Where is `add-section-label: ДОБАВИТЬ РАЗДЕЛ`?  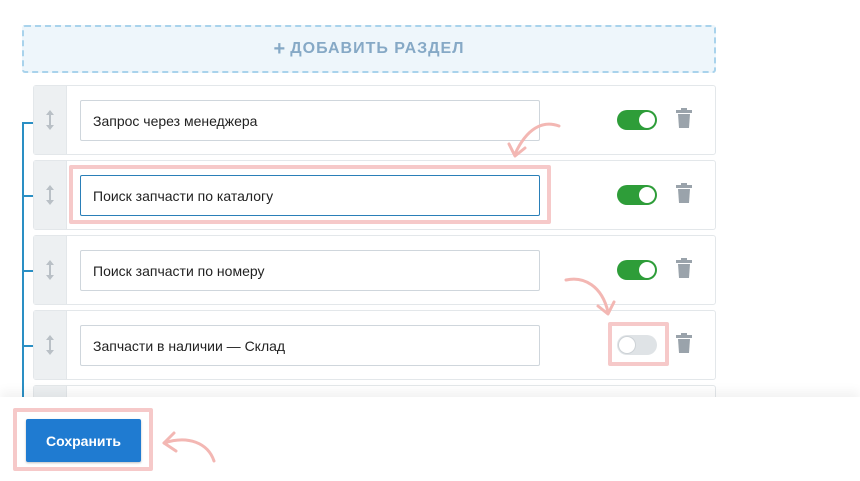
add-section-label: ДОБАВИТЬ РАЗДЕЛ is located at coordinates (377, 48).